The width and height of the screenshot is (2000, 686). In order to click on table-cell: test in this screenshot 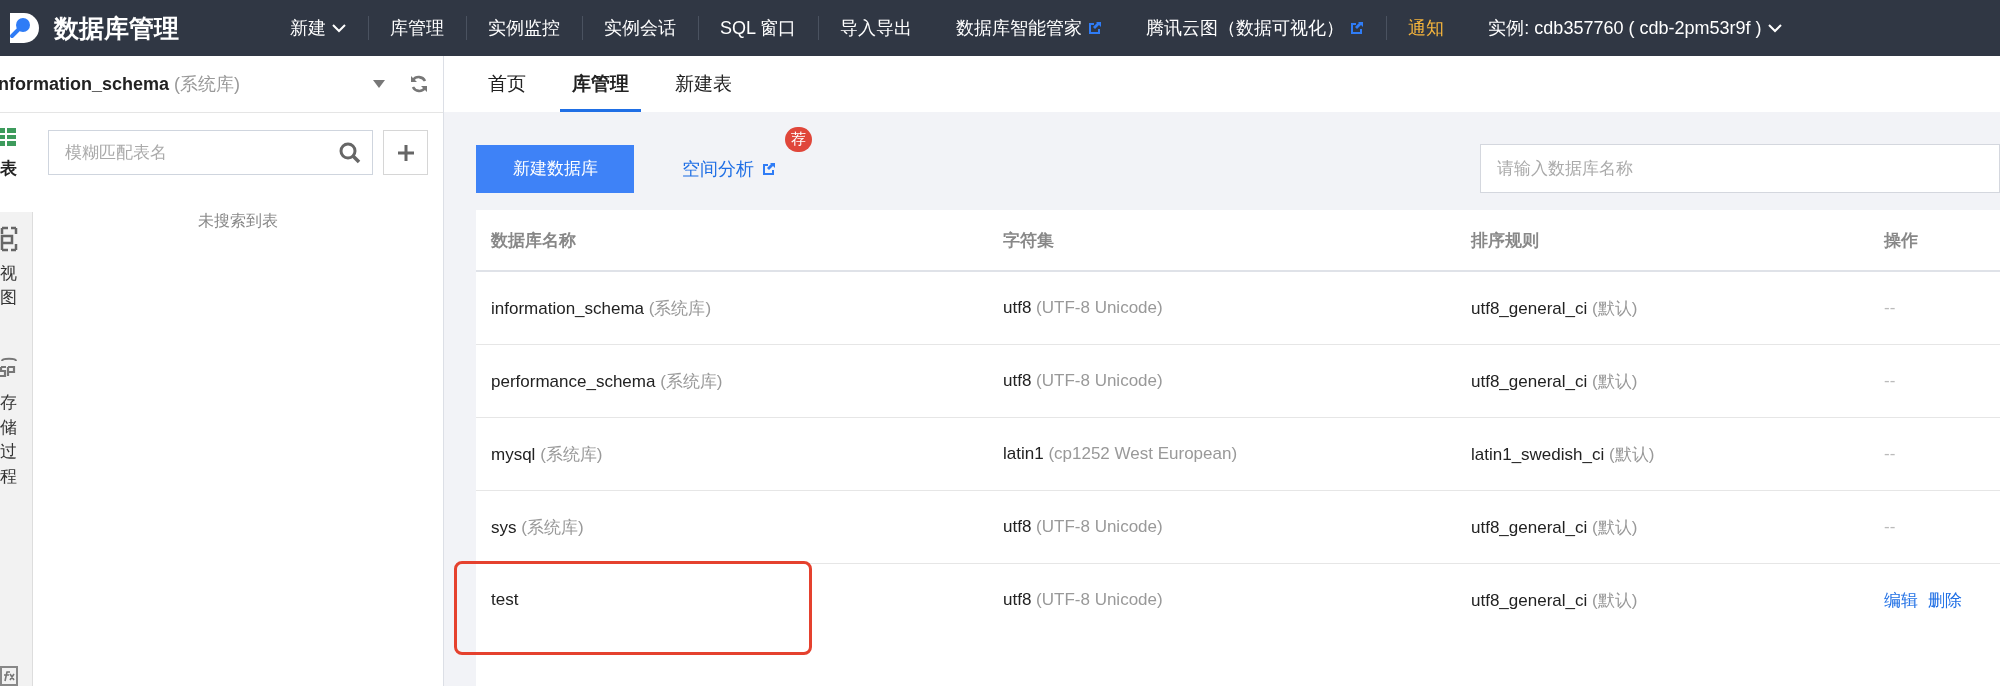, I will do `click(505, 600)`.